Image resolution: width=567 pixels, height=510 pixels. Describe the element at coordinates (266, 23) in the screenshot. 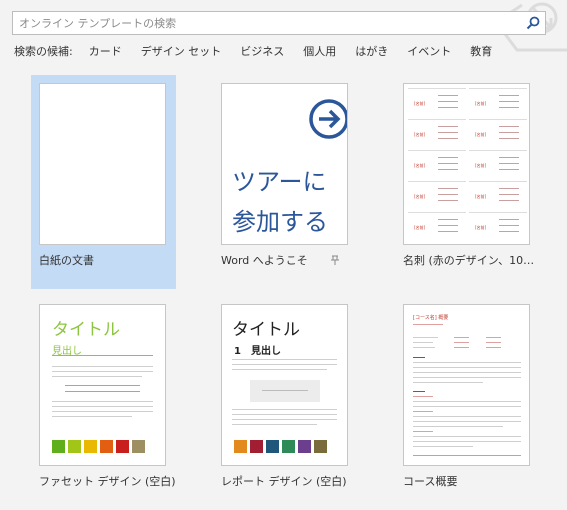

I see `search-input` at that location.